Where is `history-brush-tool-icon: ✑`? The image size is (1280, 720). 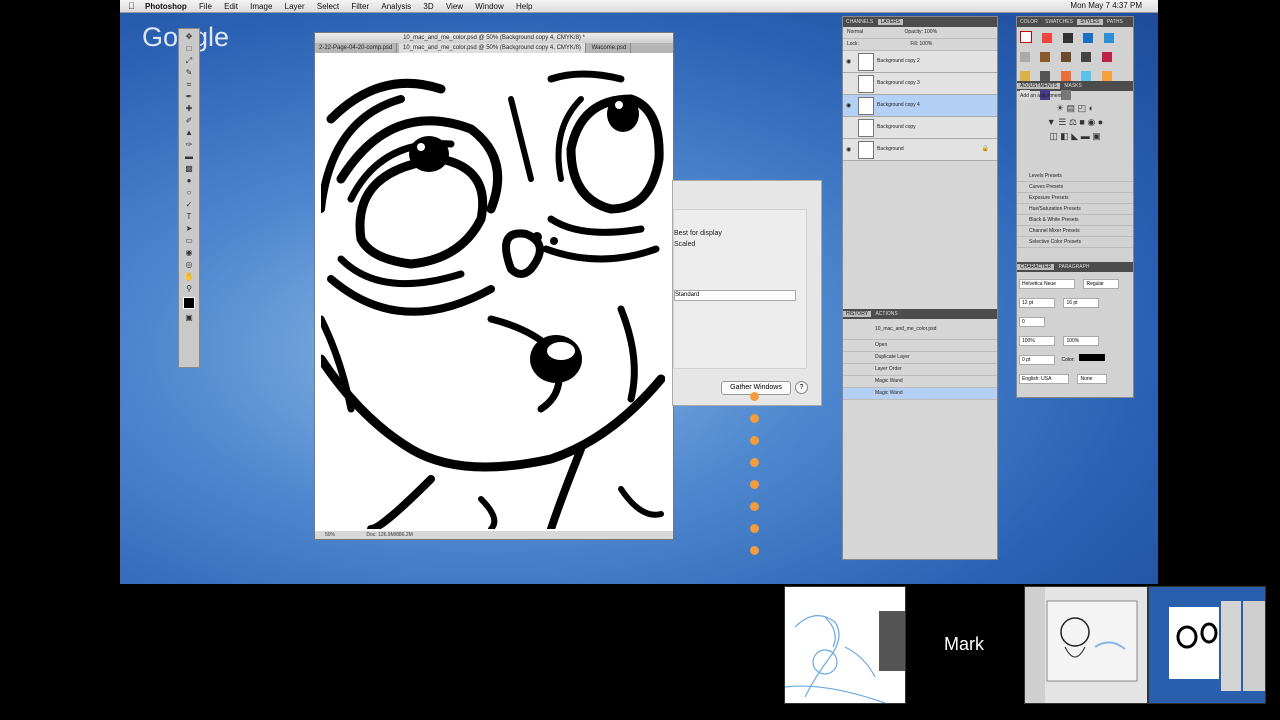
history-brush-tool-icon: ✑ is located at coordinates (189, 144).